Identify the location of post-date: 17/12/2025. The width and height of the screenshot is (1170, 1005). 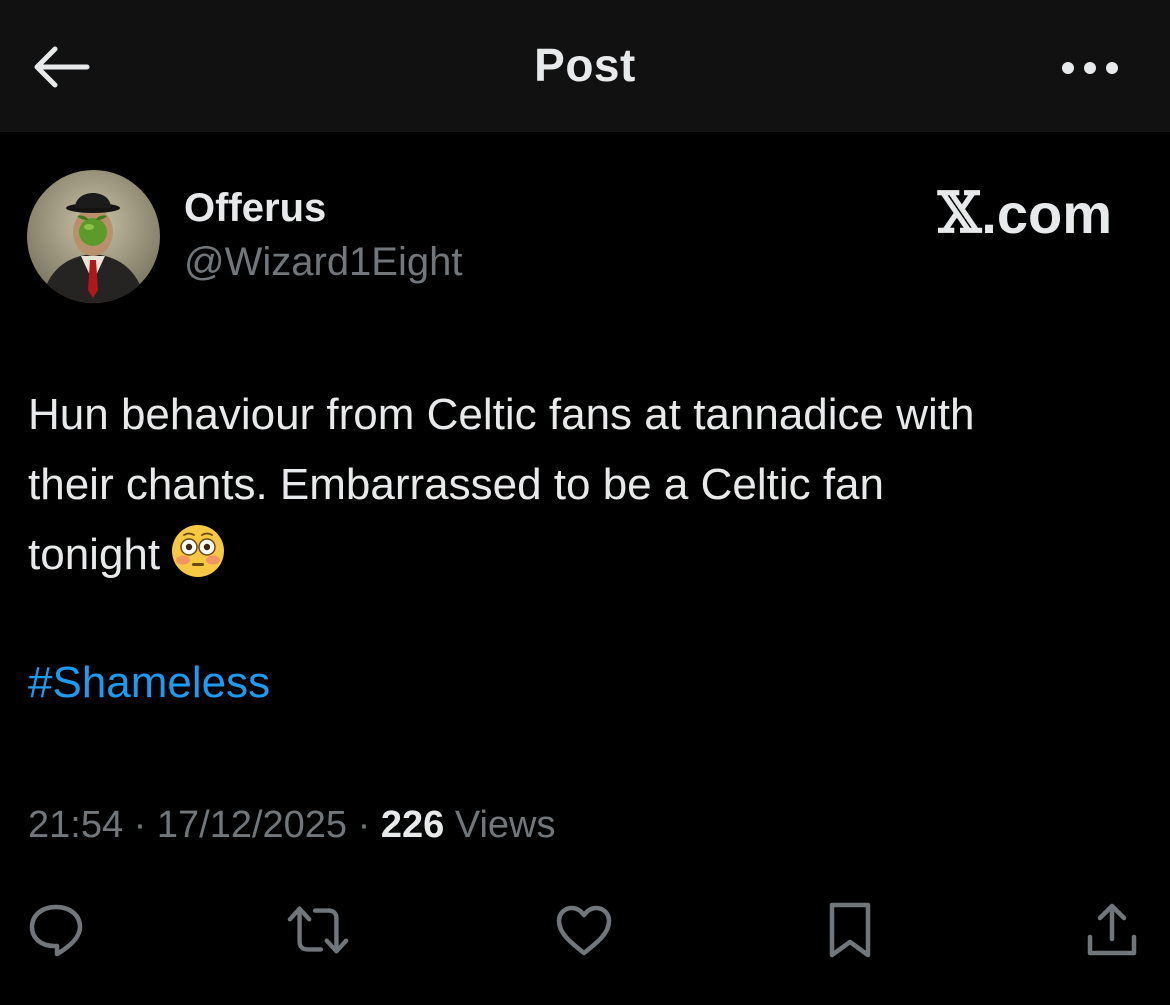
(252, 825).